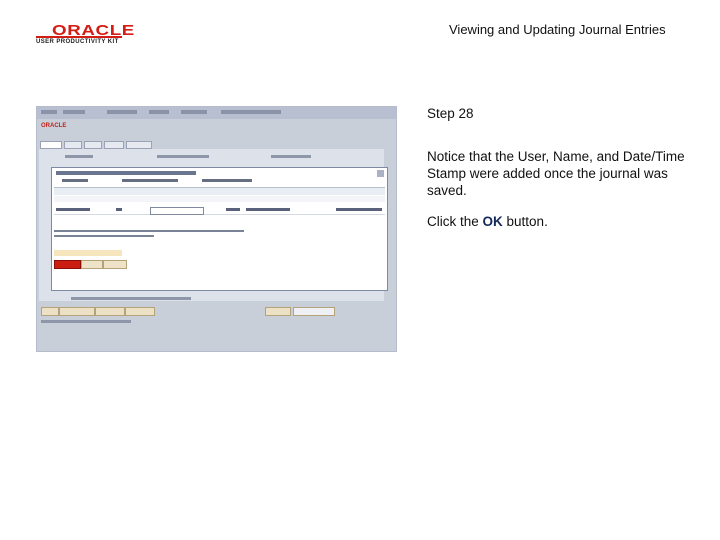  What do you see at coordinates (525, 221) in the screenshot?
I see `instruction-suffix: button.` at bounding box center [525, 221].